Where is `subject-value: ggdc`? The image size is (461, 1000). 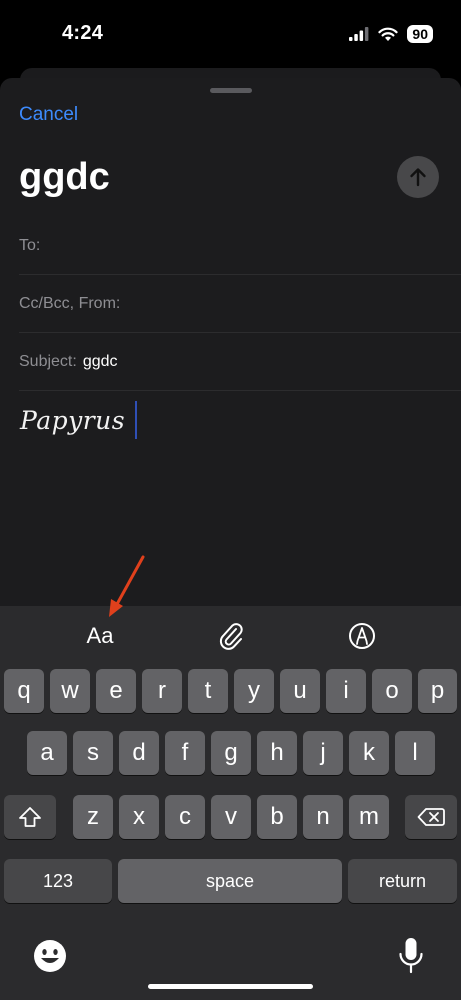
subject-value: ggdc is located at coordinates (100, 362).